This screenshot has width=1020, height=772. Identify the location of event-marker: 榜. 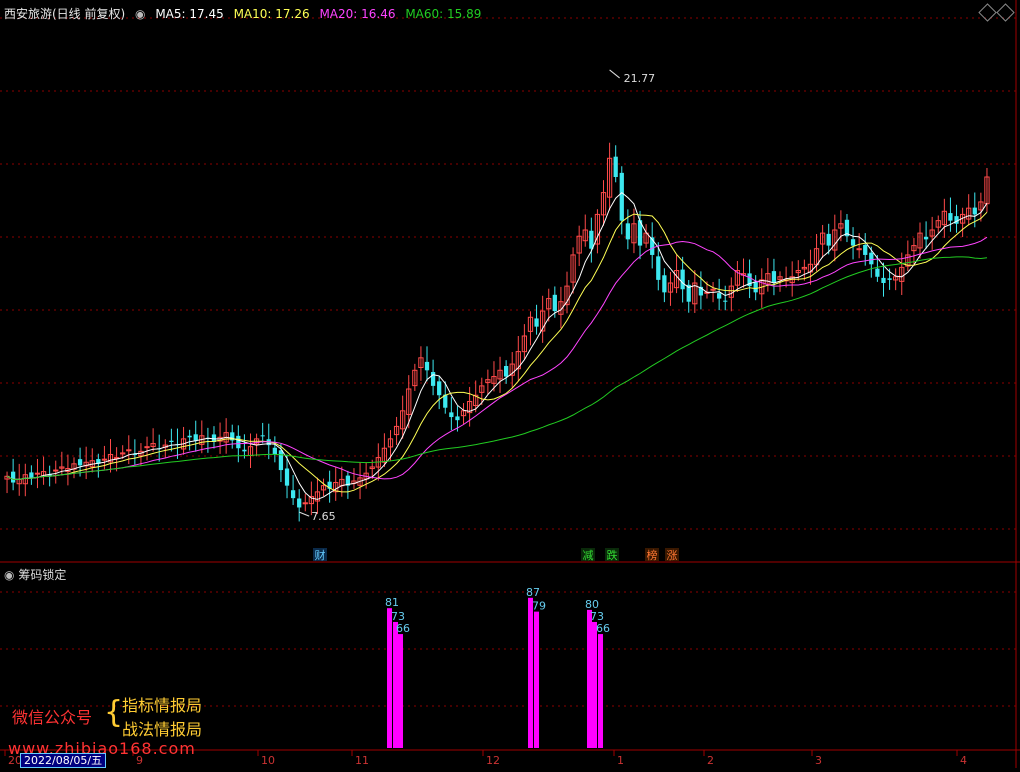
(652, 555).